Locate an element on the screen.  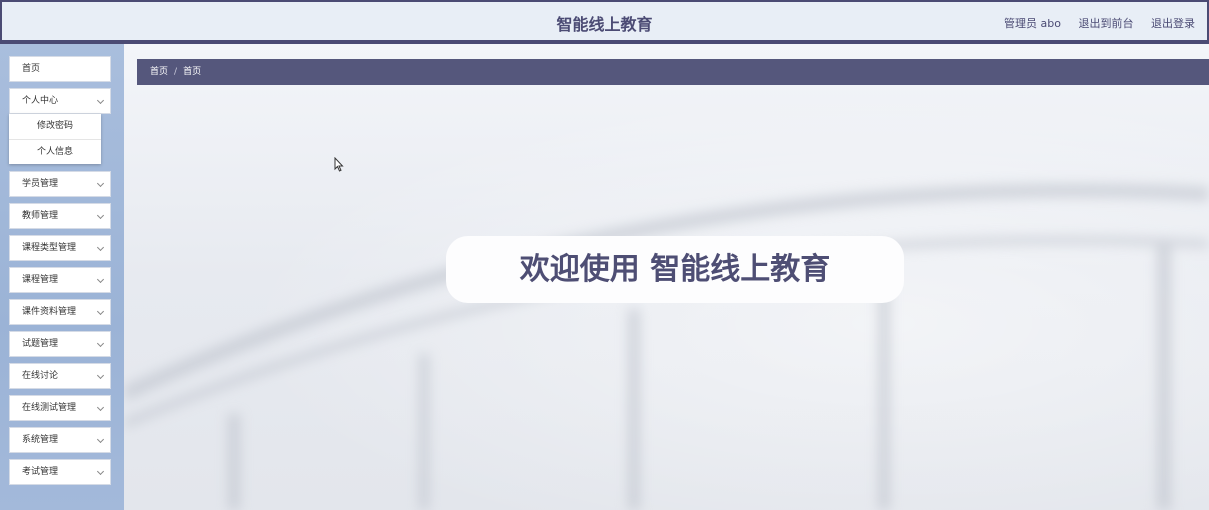
breadcrumb-item-current: 首页 is located at coordinates (192, 72).